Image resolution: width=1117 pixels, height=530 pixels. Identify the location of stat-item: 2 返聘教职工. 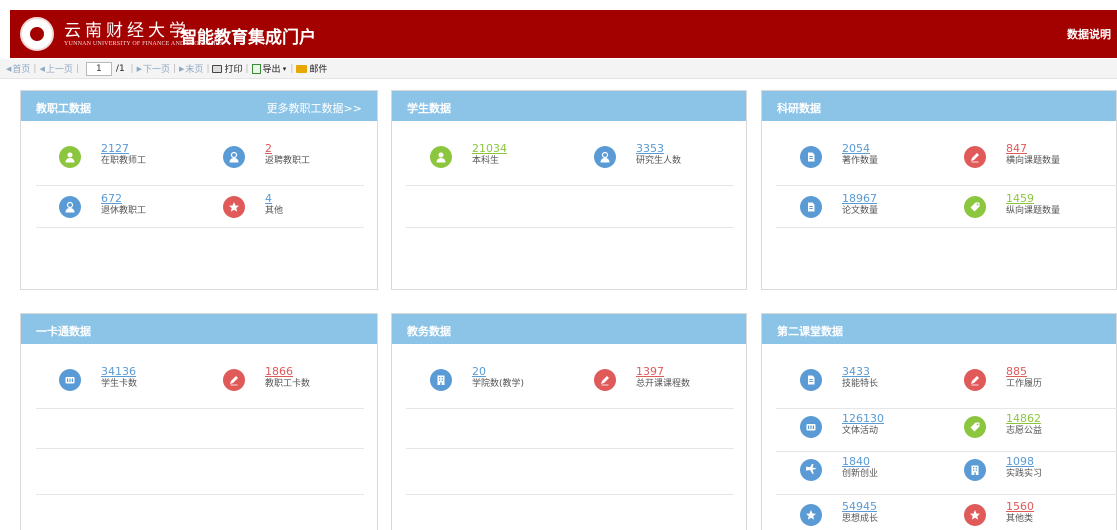
(266, 155).